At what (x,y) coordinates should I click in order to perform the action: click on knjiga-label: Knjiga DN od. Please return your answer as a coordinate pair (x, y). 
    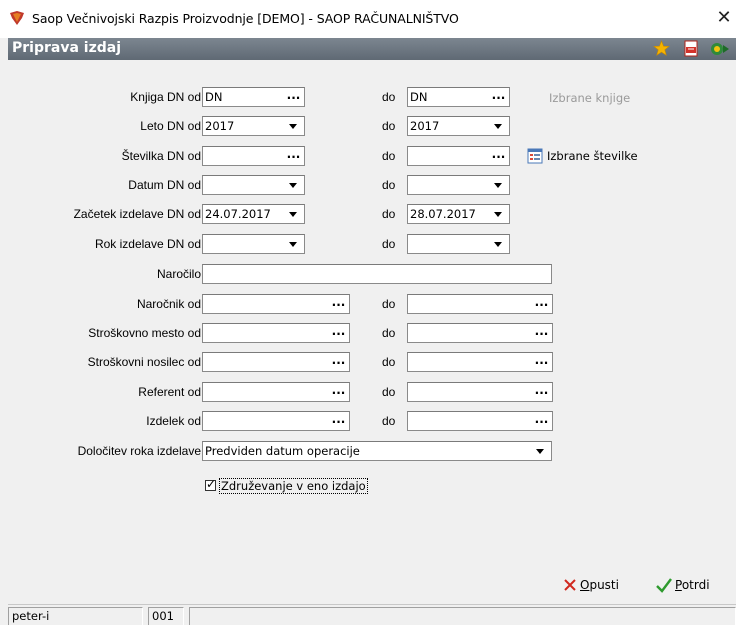
    Looking at the image, I should click on (165, 97).